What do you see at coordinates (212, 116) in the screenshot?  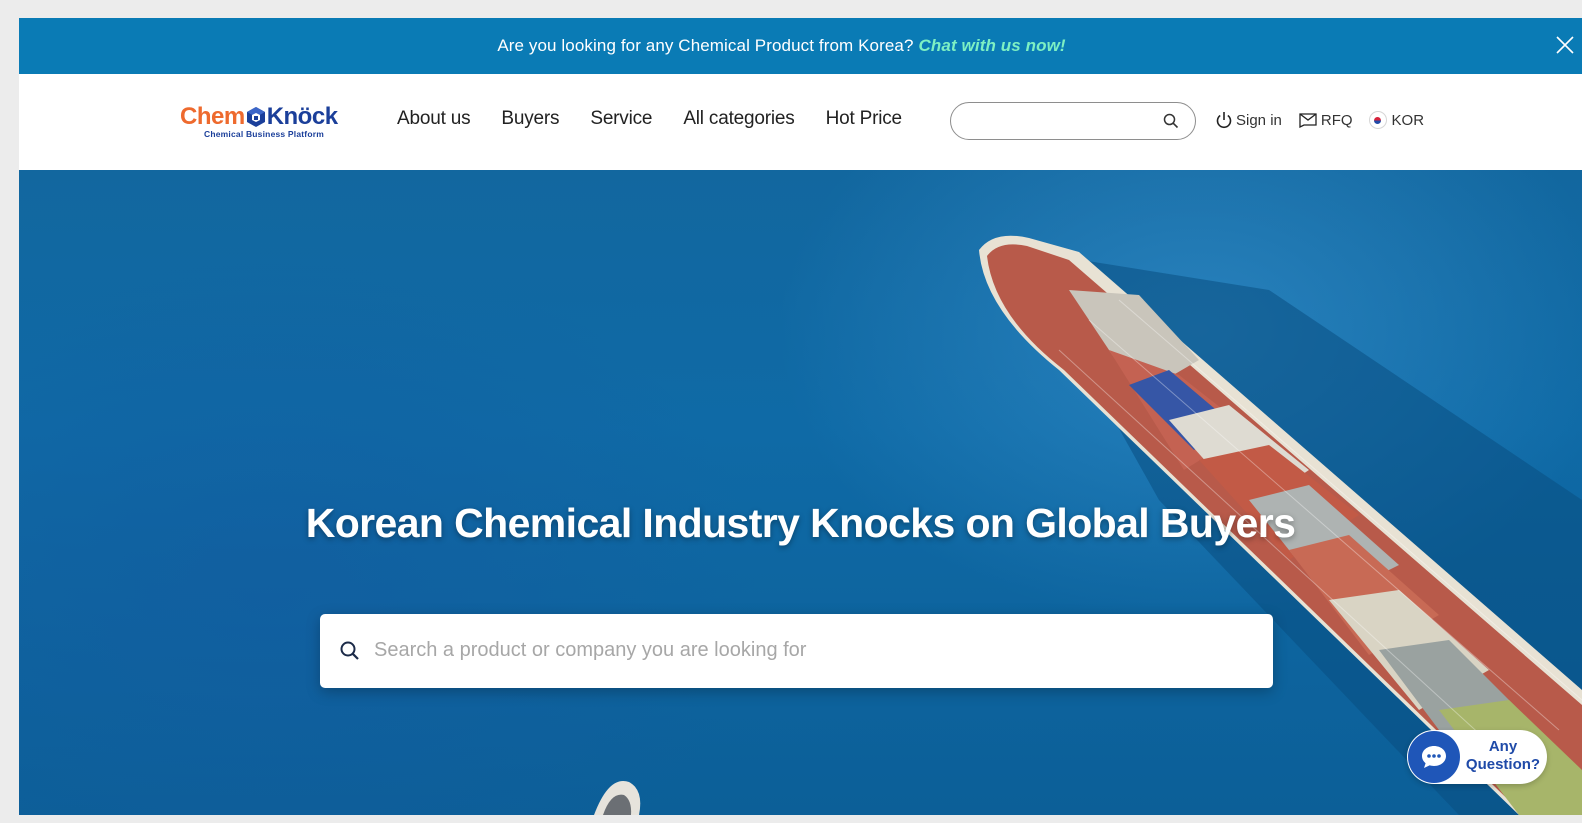 I see `logo-chem: Chem` at bounding box center [212, 116].